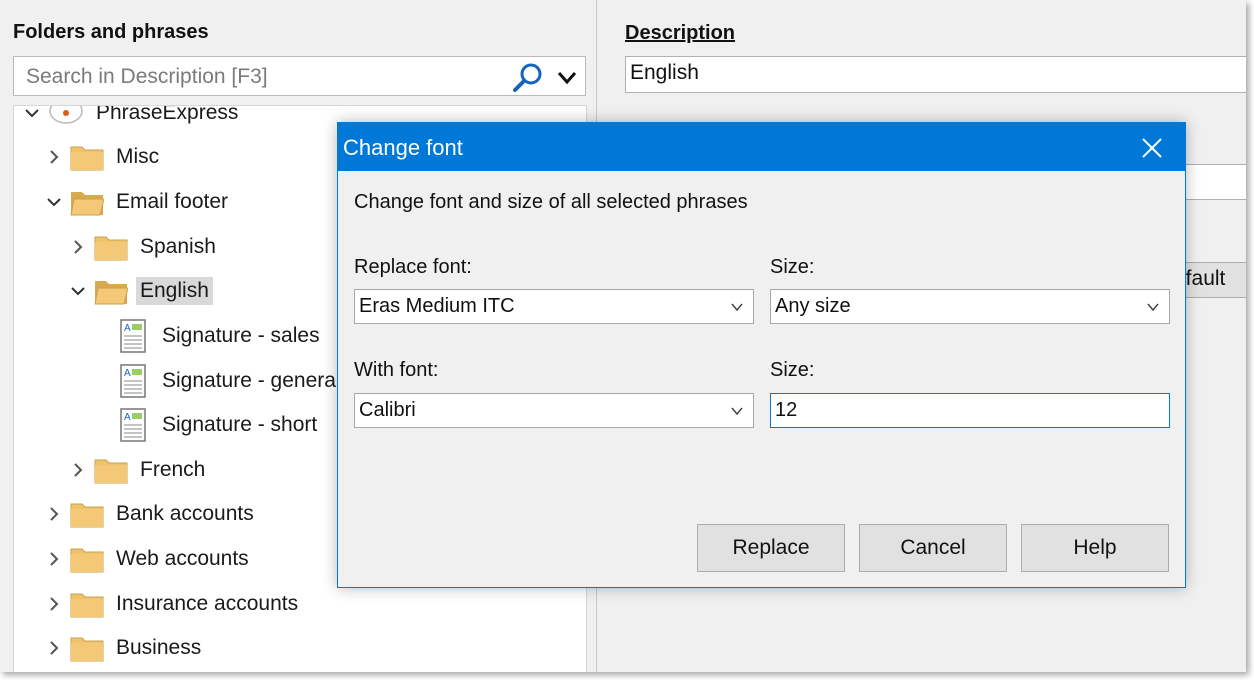 The width and height of the screenshot is (1254, 680). Describe the element at coordinates (437, 306) in the screenshot. I see `replace-font-value: Eras Medium ITC` at that location.